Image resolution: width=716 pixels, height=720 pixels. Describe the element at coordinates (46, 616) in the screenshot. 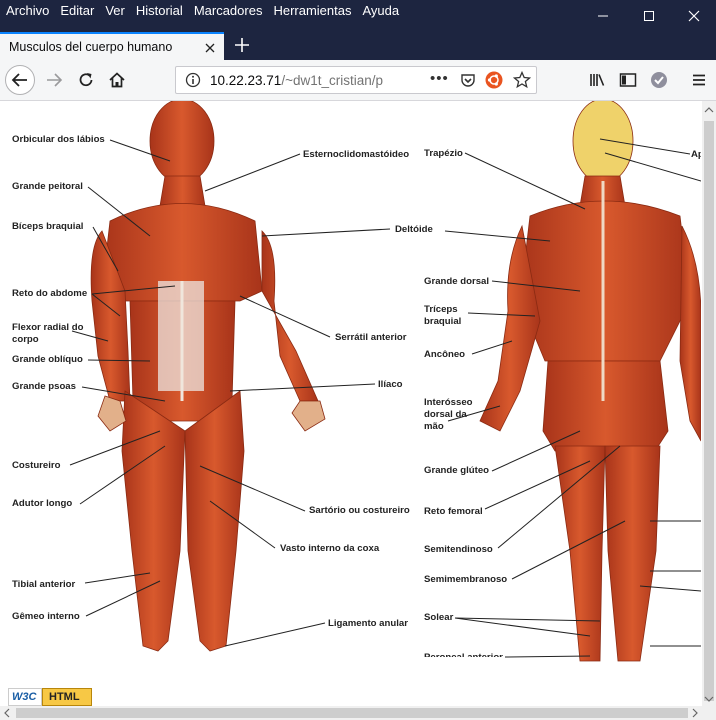

I see `label-gemeo-interno: Gêmeo interno` at that location.